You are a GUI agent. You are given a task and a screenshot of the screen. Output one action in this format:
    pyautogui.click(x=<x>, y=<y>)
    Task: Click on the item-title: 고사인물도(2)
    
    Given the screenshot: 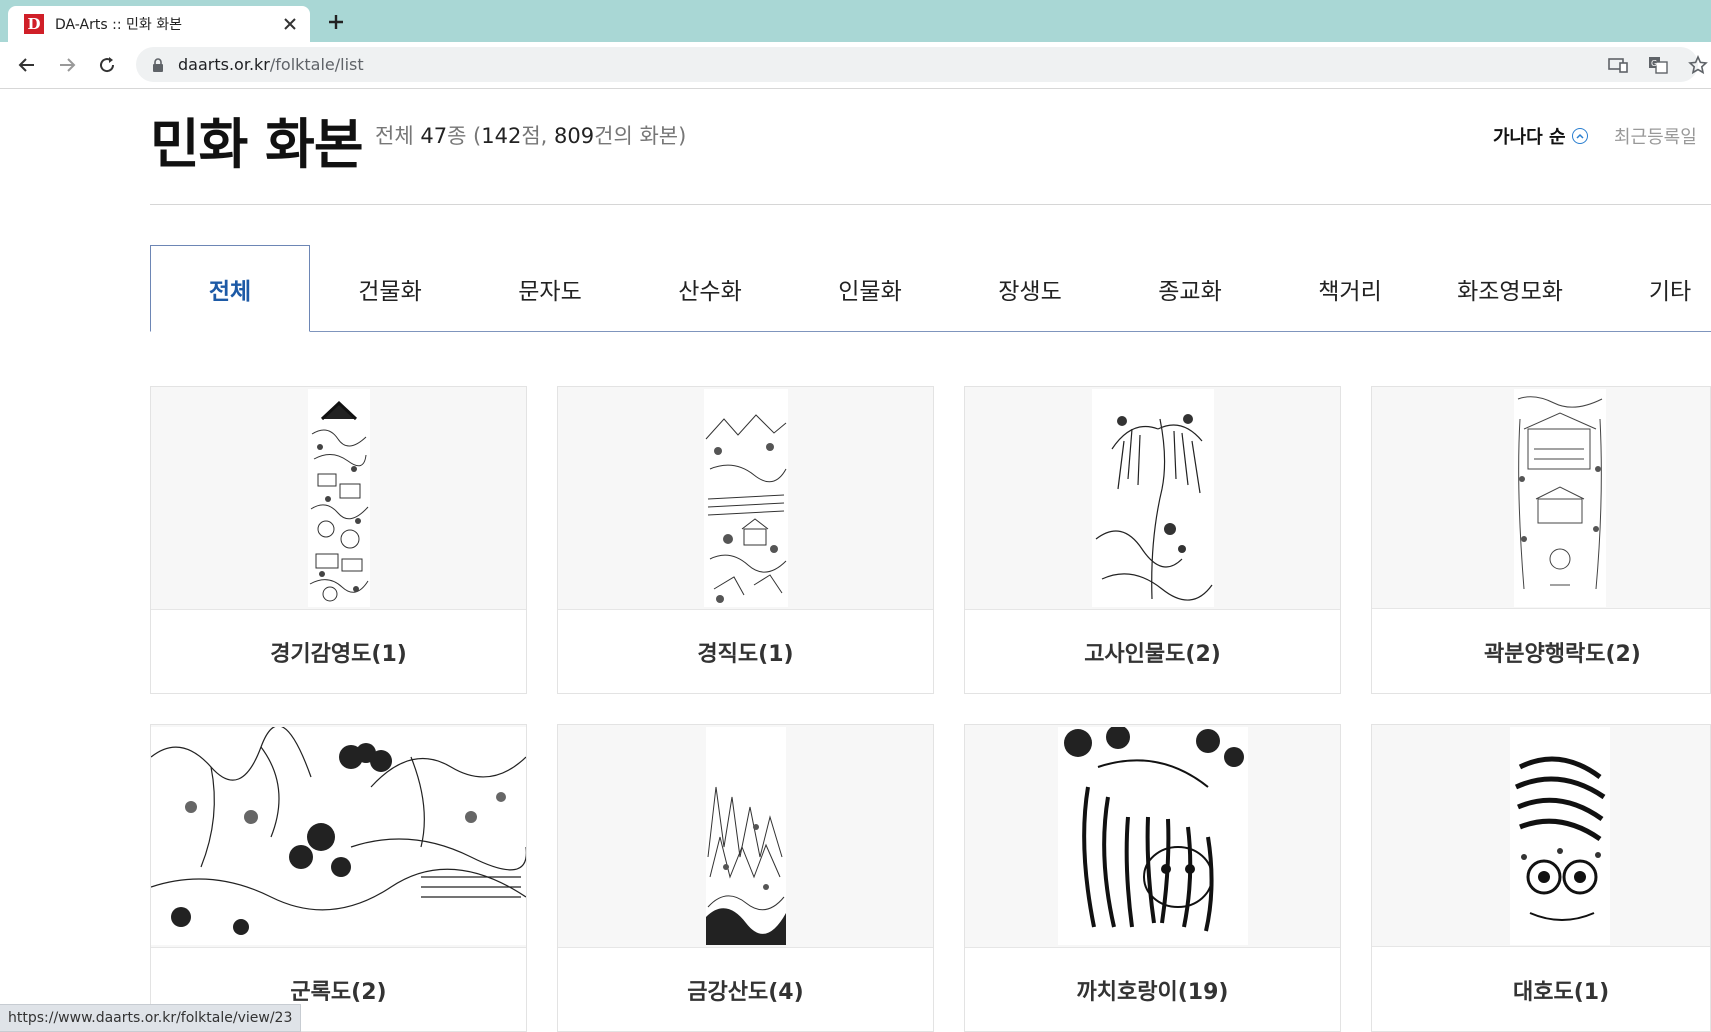 What is the action you would take?
    pyautogui.click(x=1152, y=652)
    